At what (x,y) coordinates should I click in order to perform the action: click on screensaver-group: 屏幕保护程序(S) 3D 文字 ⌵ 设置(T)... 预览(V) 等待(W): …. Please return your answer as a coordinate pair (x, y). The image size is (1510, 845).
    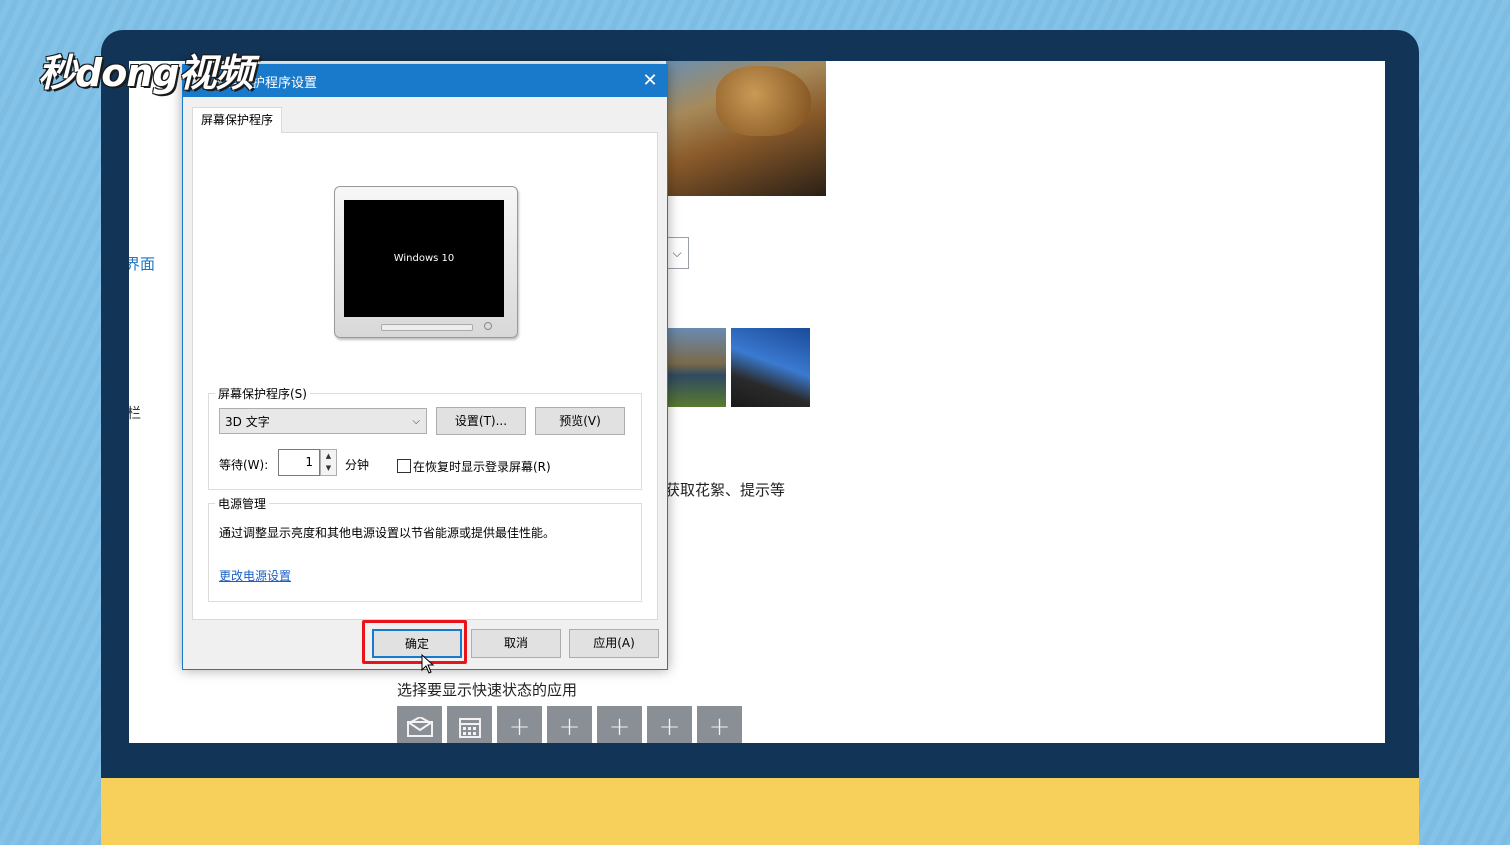
    Looking at the image, I should click on (425, 437).